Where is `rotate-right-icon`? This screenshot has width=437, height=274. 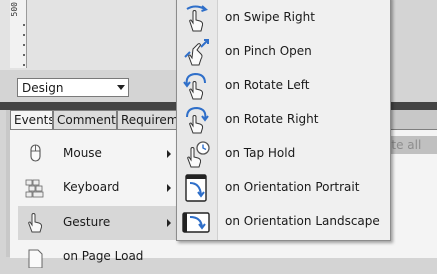
rotate-right-icon is located at coordinates (196, 120).